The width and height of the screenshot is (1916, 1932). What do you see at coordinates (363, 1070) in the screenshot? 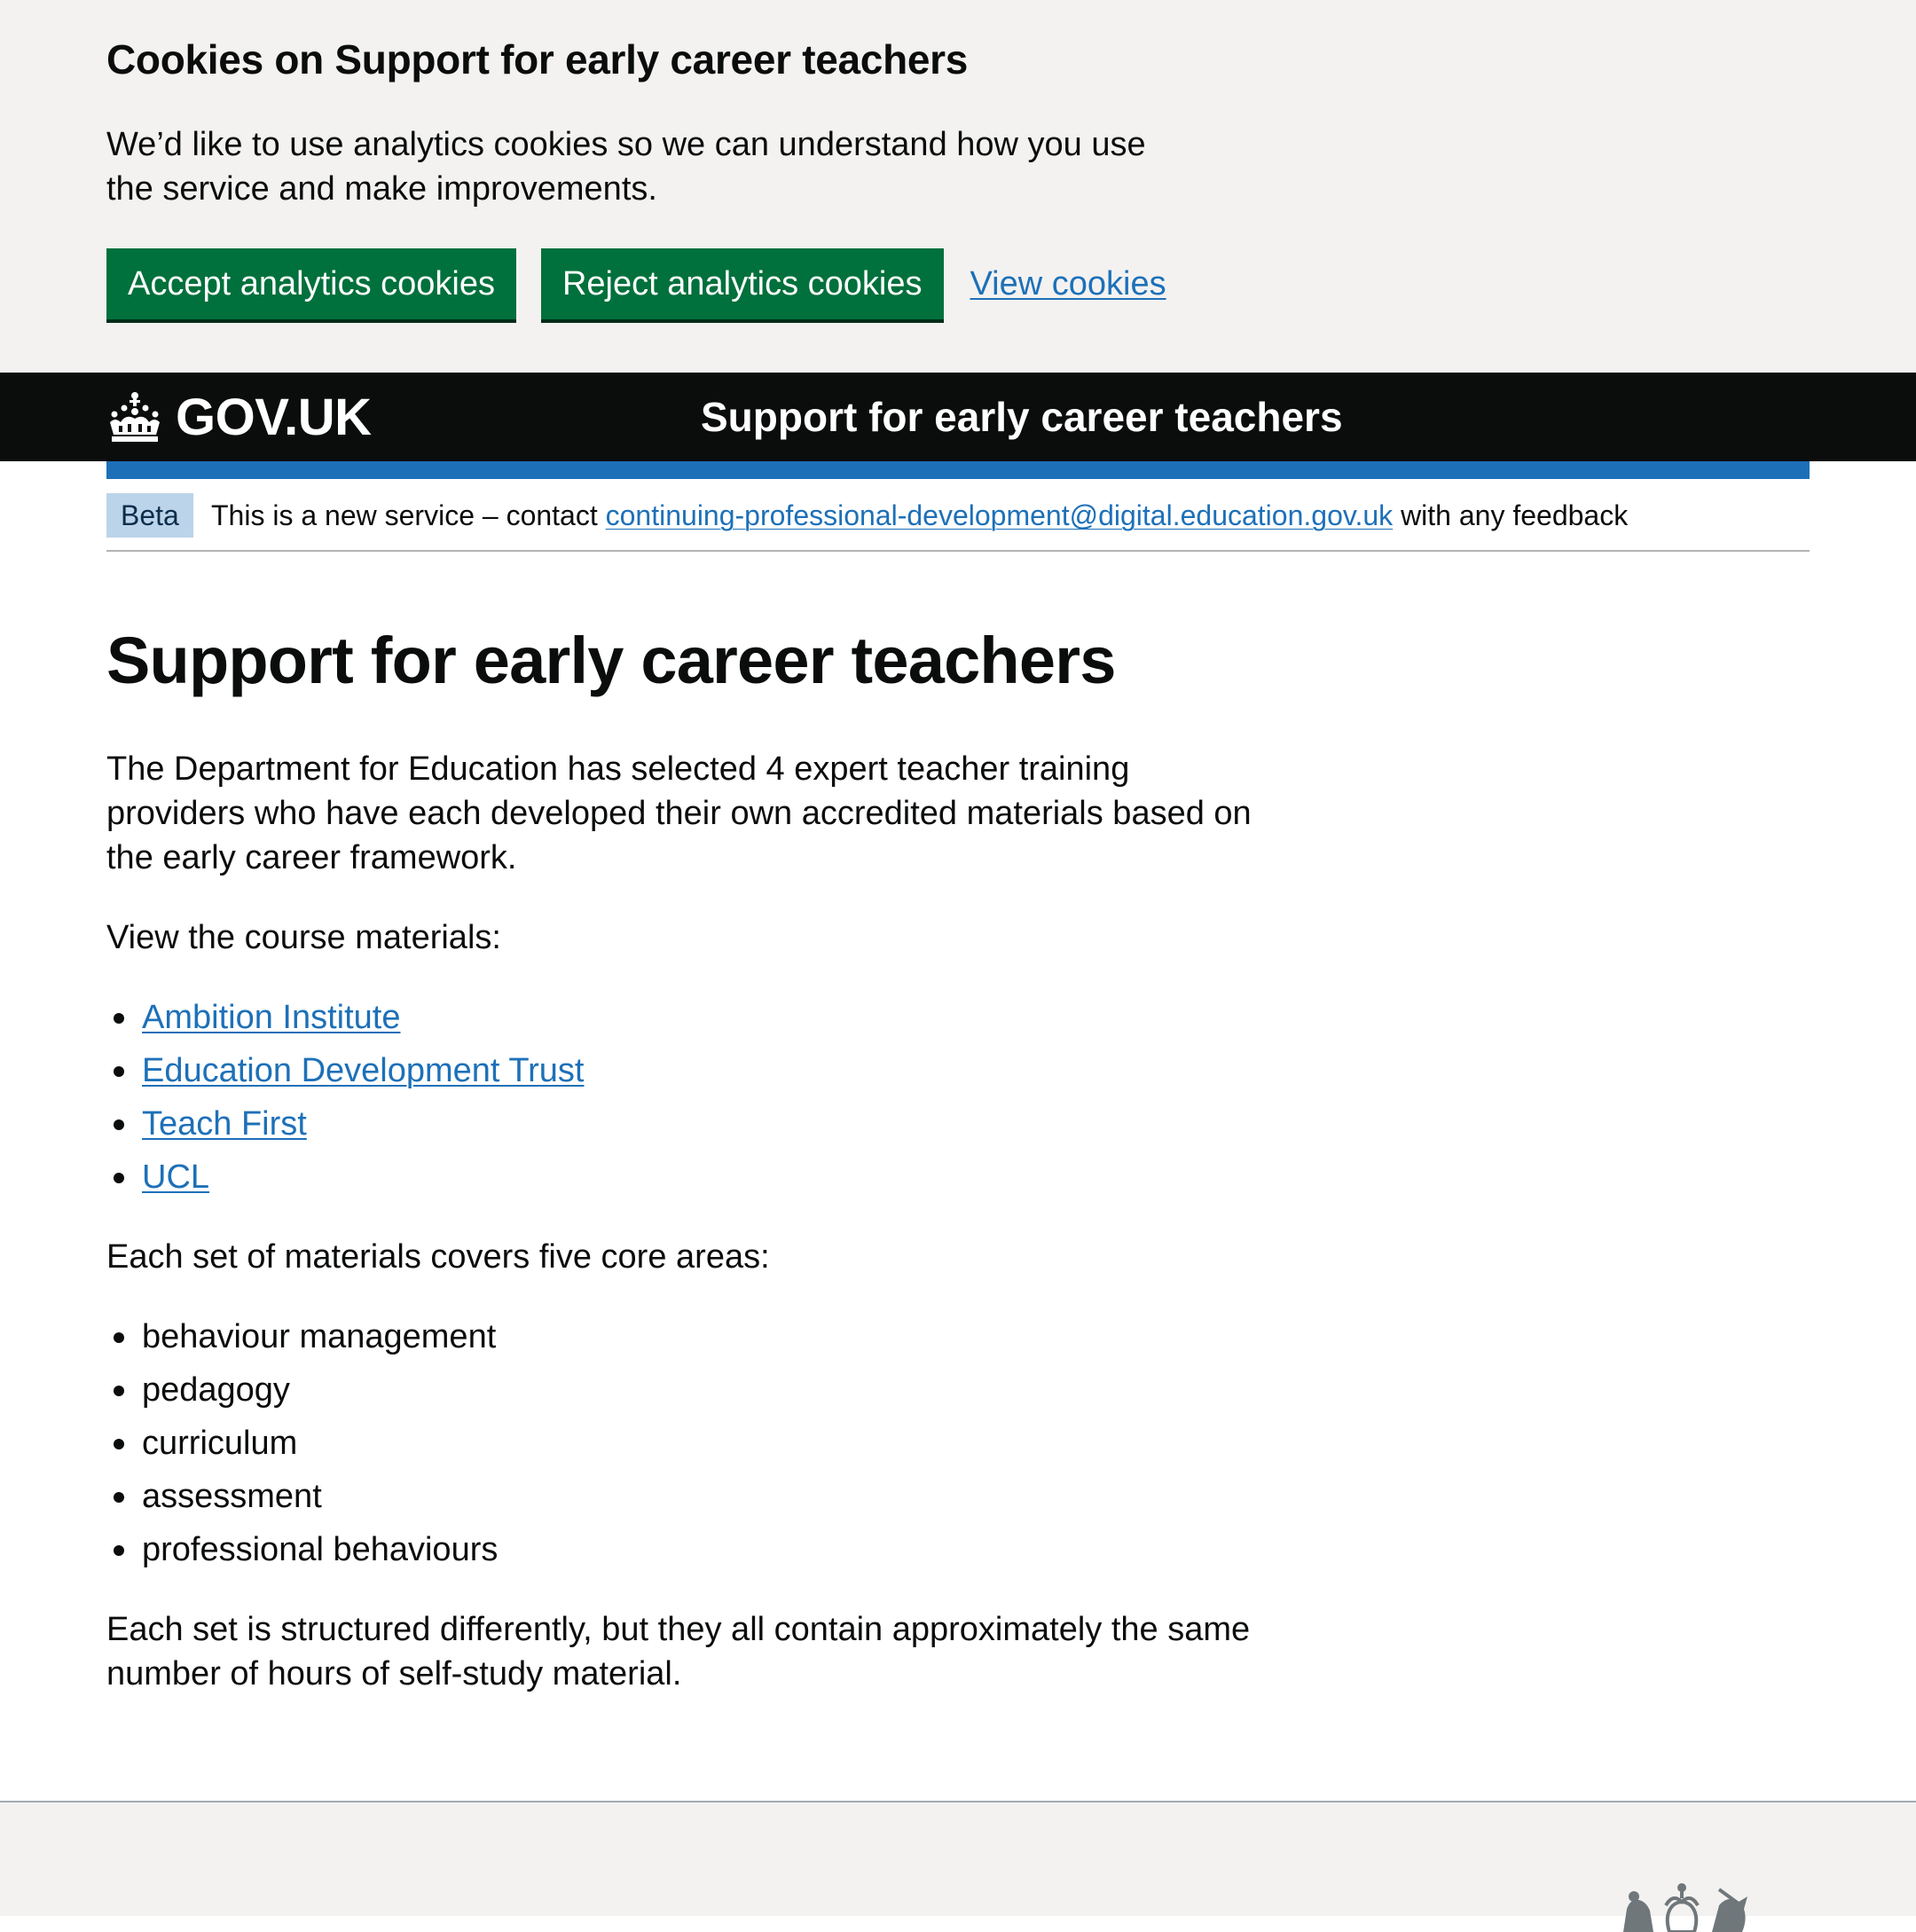
I see `provider-link-education-development-trust: Education Development Trust` at bounding box center [363, 1070].